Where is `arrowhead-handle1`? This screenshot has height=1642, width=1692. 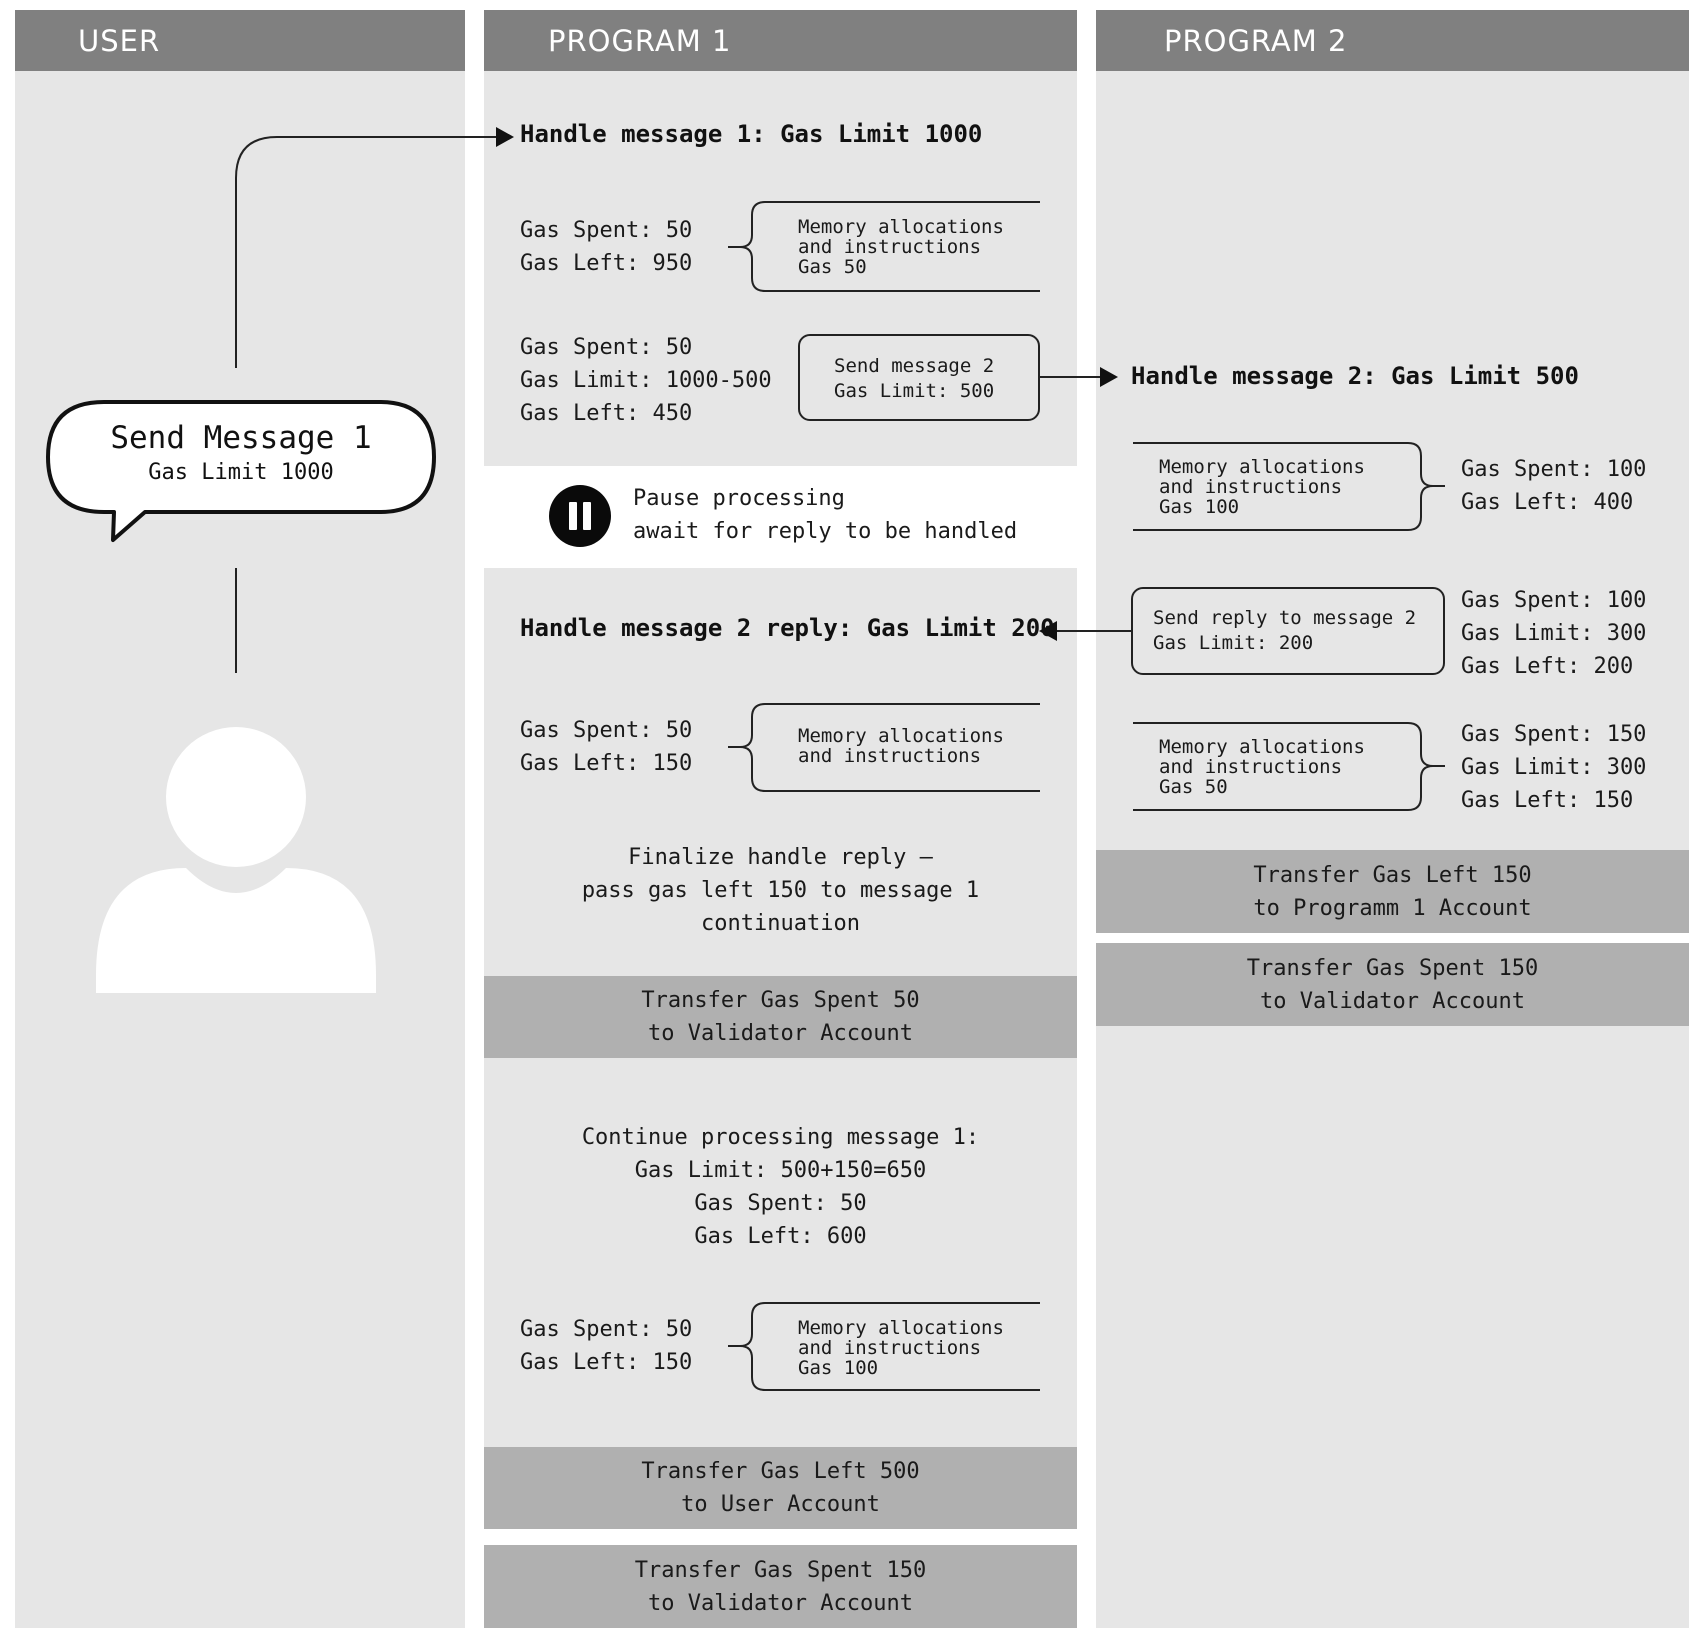
arrowhead-handle1 is located at coordinates (505, 137).